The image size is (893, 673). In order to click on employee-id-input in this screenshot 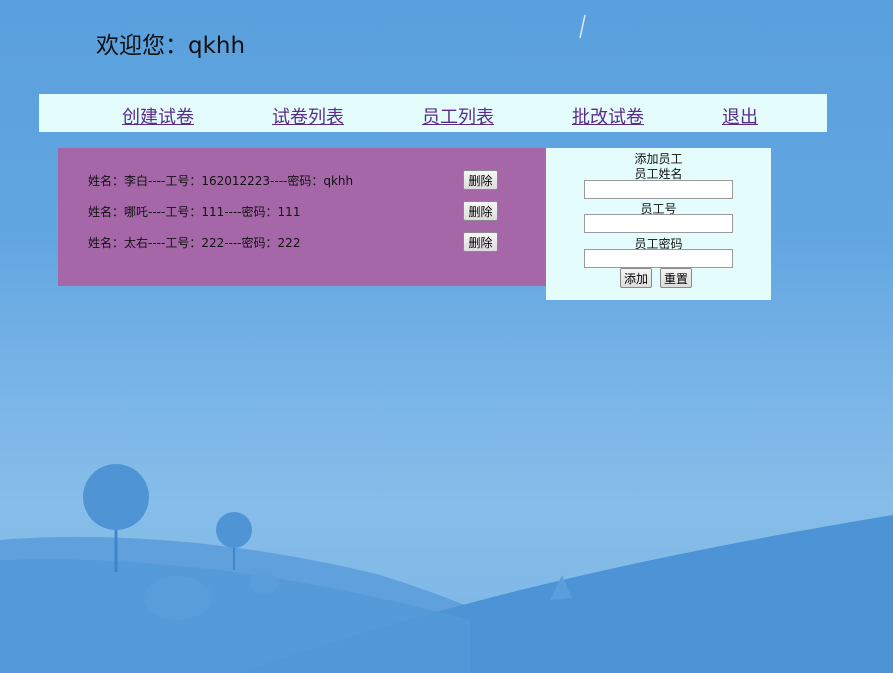, I will do `click(658, 223)`.